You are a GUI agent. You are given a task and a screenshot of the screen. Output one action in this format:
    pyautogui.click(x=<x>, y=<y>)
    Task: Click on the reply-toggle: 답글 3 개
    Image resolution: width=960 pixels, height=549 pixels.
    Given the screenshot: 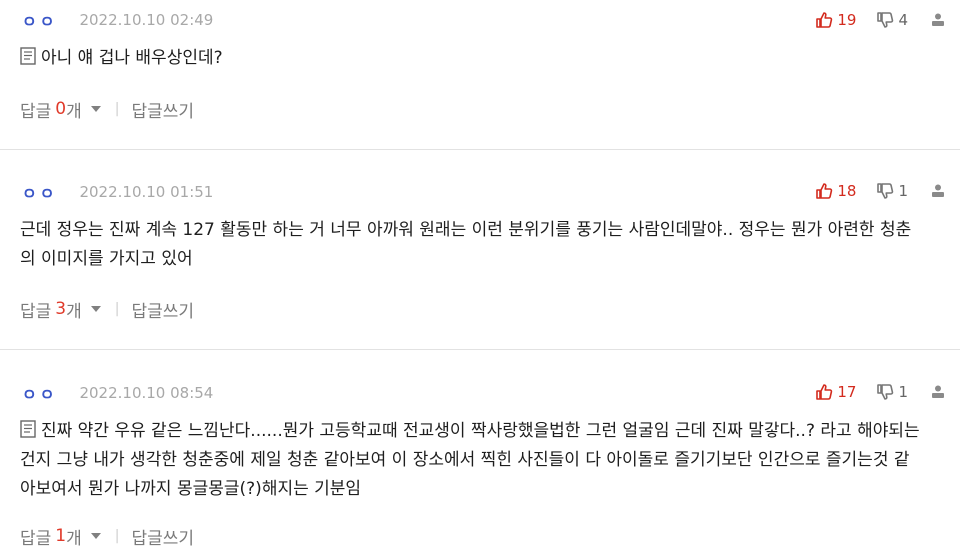 What is the action you would take?
    pyautogui.click(x=60, y=309)
    